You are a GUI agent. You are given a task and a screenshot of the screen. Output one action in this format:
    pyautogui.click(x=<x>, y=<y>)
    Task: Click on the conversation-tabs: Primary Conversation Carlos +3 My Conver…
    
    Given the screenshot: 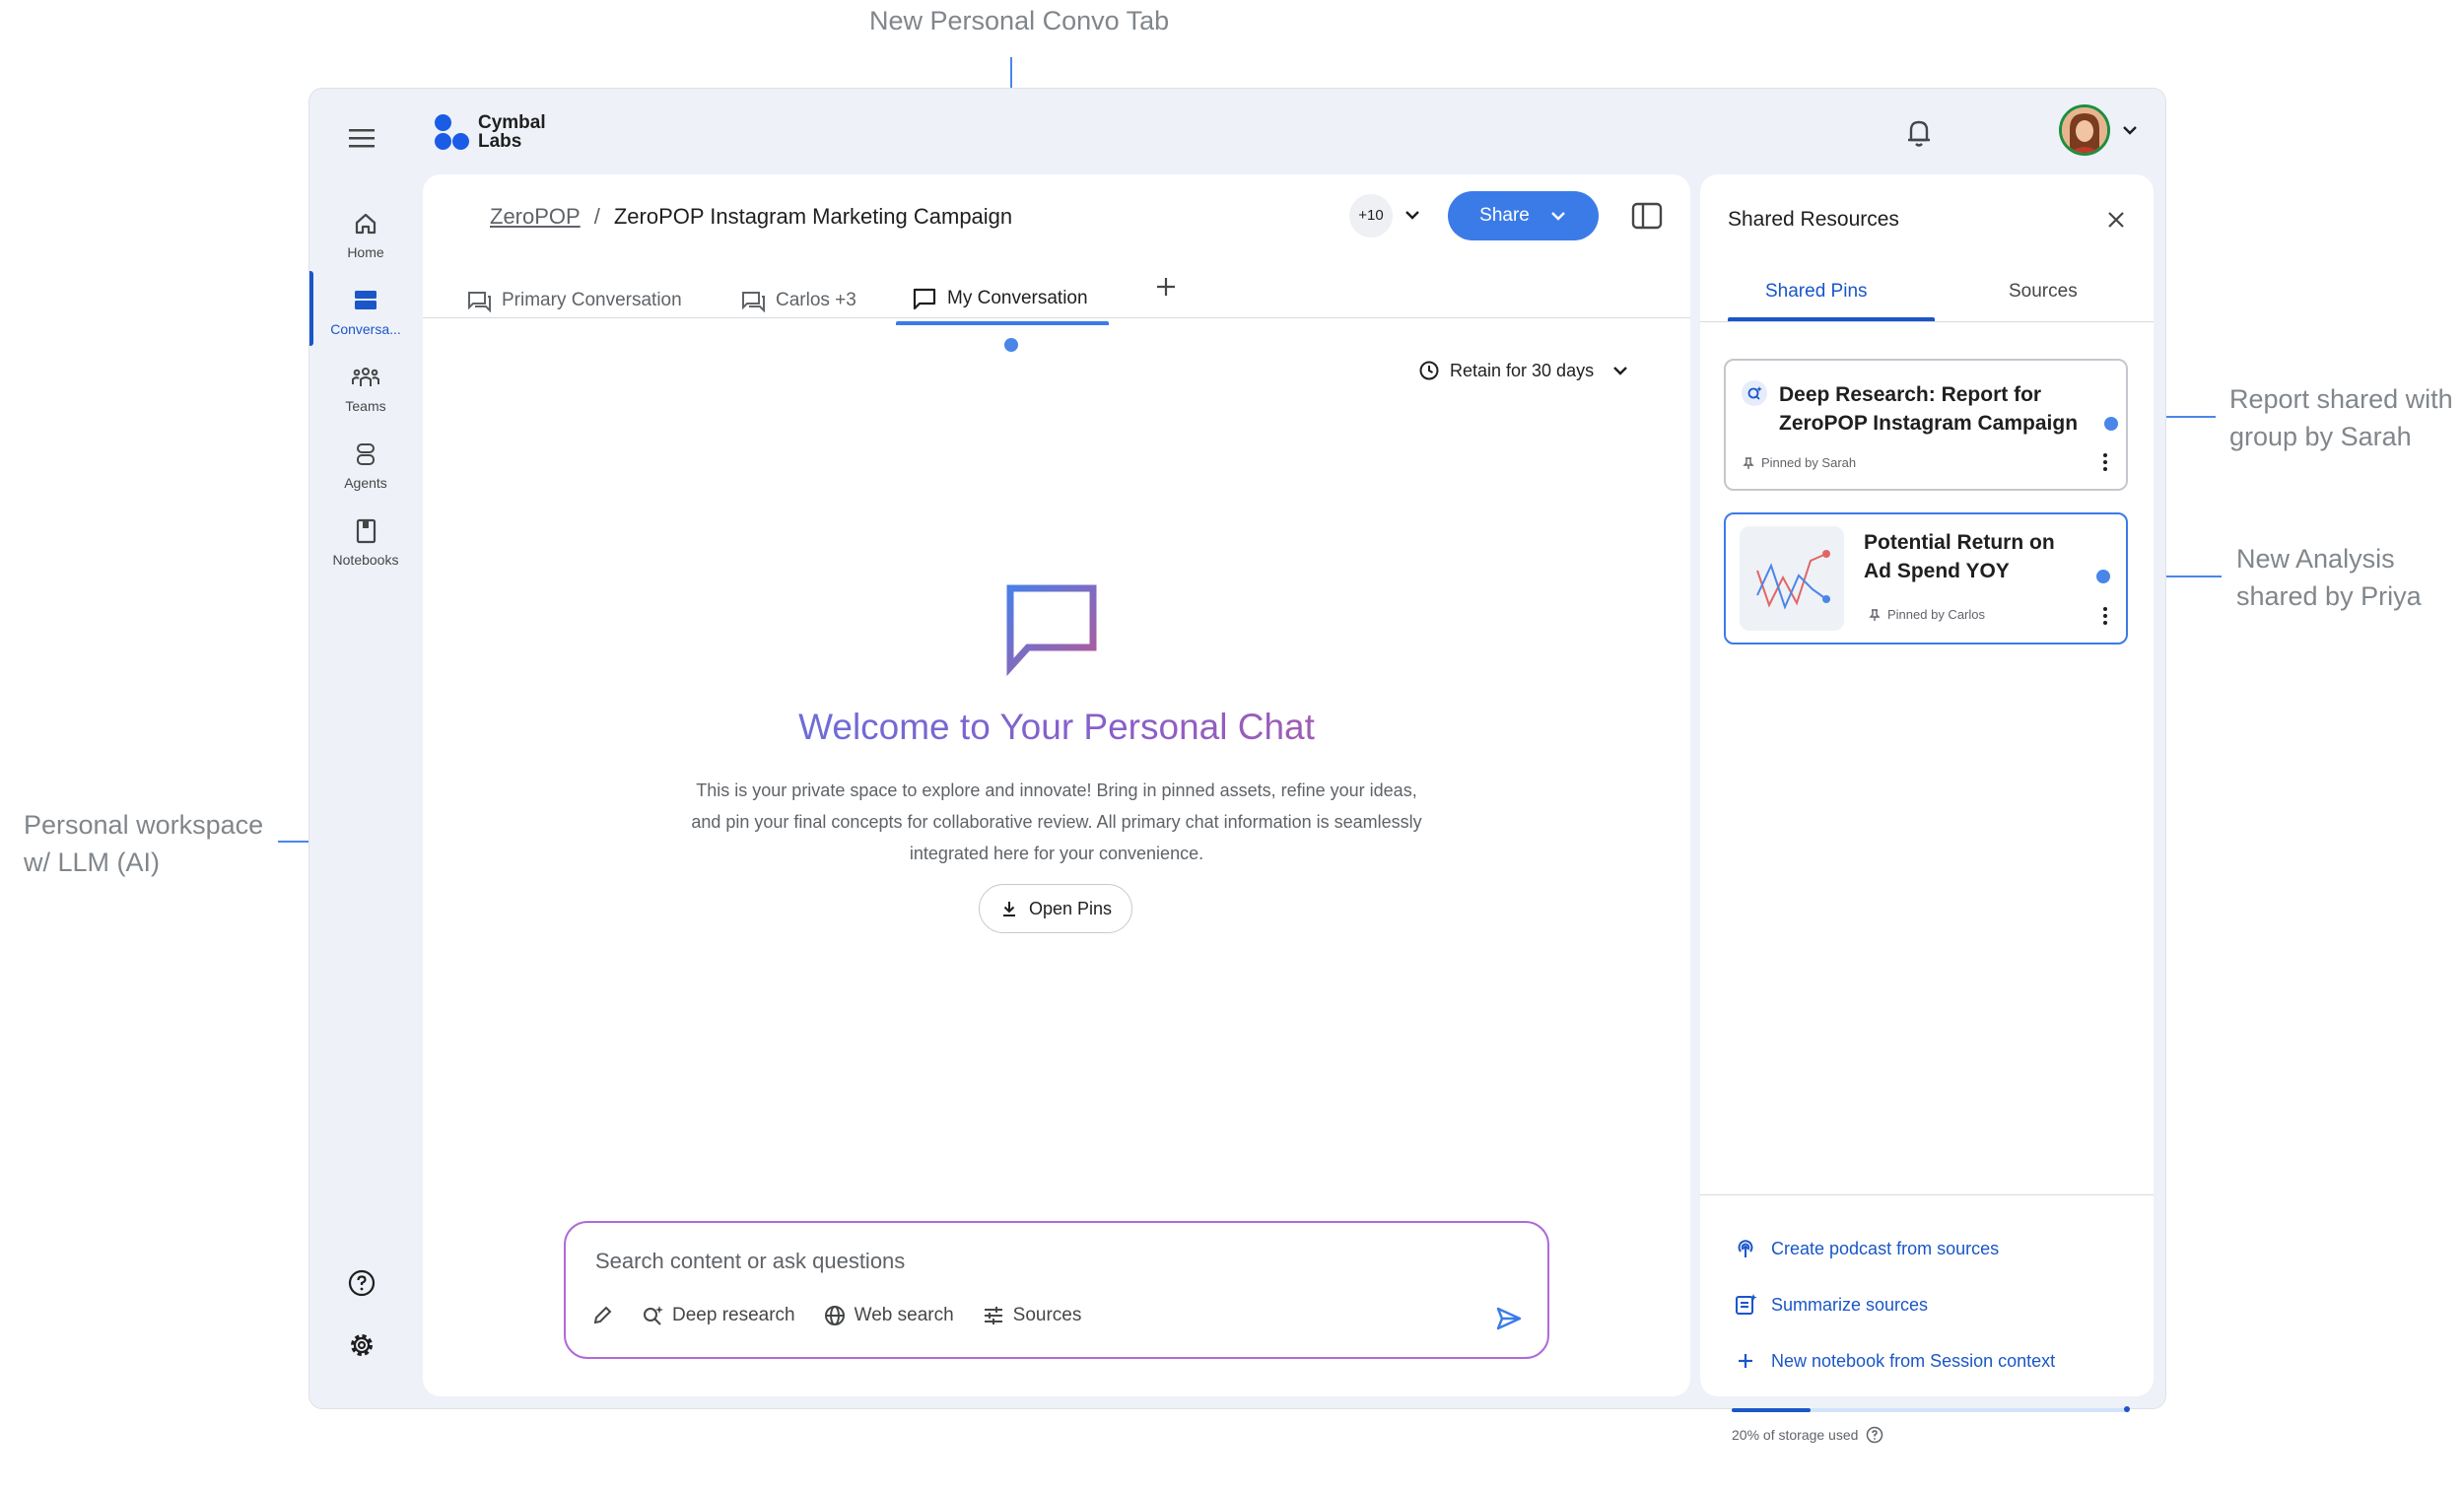 What is the action you would take?
    pyautogui.click(x=1056, y=290)
    